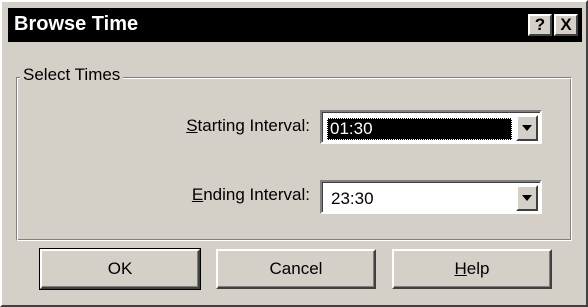 This screenshot has width=588, height=307. What do you see at coordinates (250, 194) in the screenshot?
I see `ending-interval-label: Ending Interval:` at bounding box center [250, 194].